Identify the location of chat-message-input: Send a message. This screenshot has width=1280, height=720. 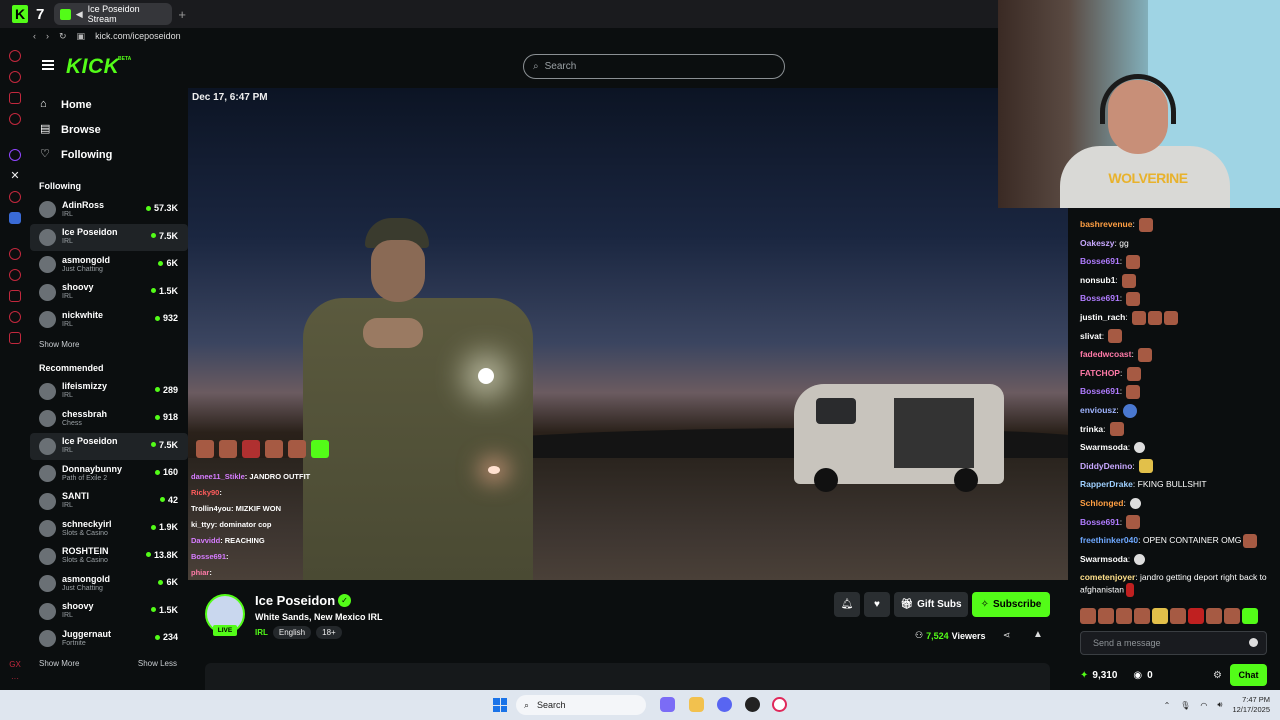
(1173, 643).